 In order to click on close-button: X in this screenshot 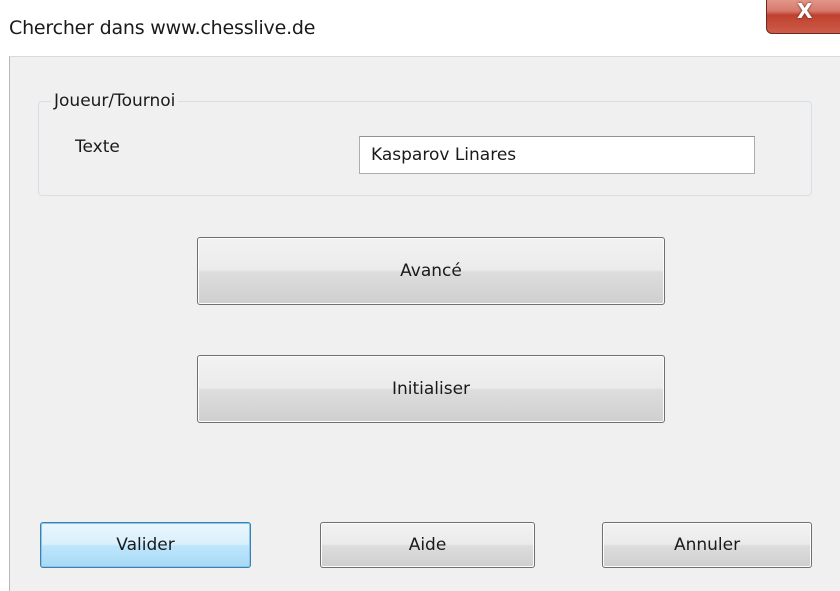, I will do `click(803, 17)`.